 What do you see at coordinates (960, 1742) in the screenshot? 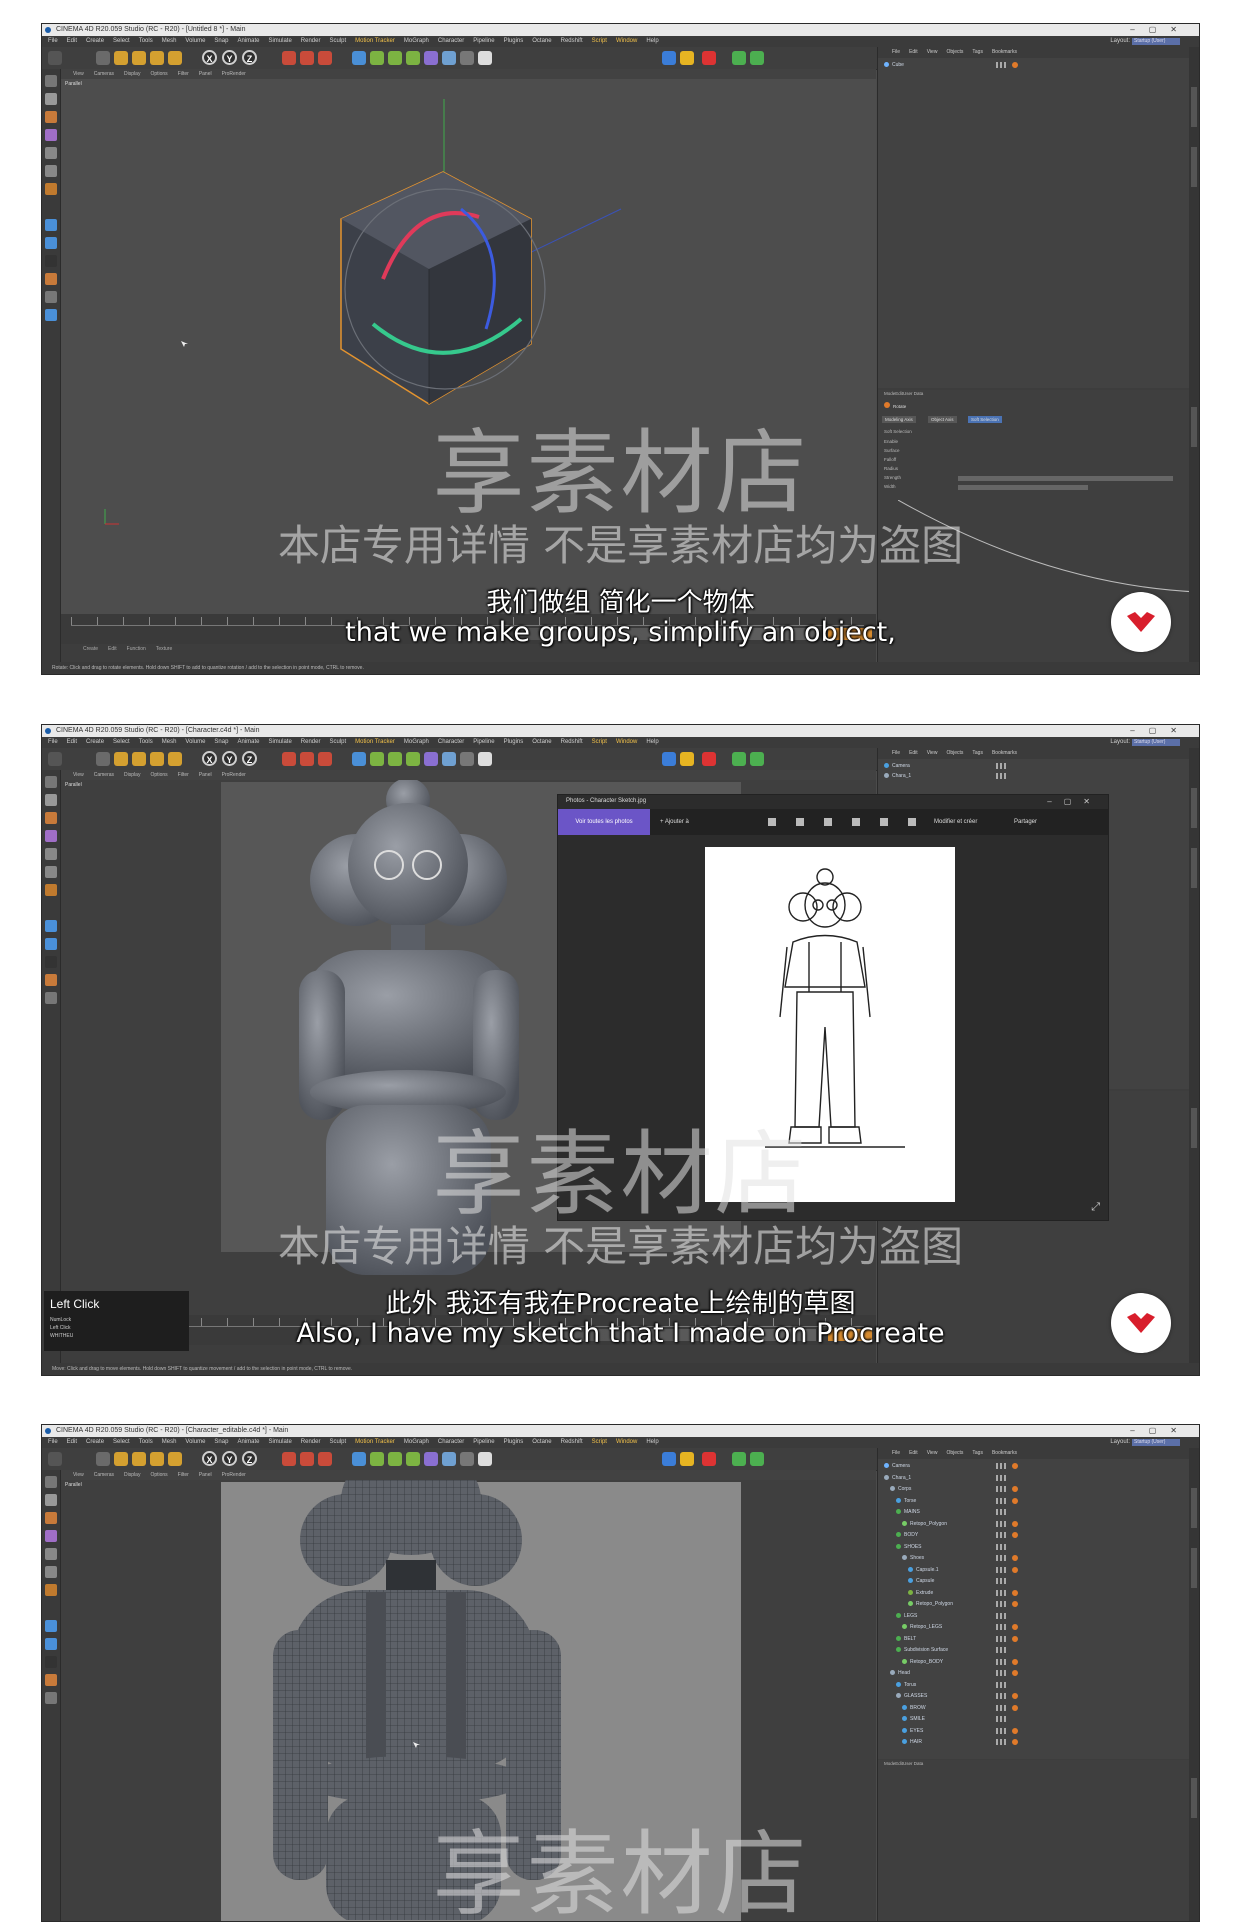
I see `object-row: HAIR` at bounding box center [960, 1742].